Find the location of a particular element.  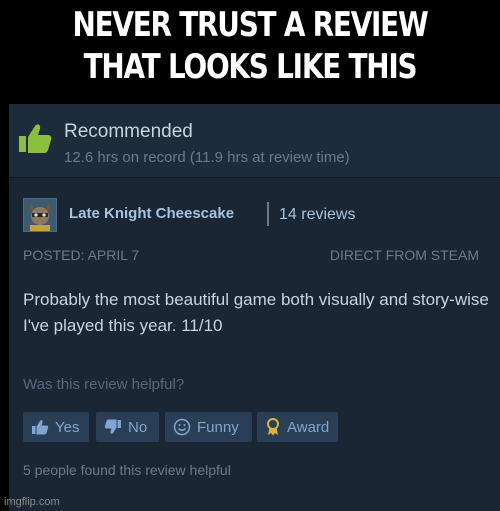

avatar is located at coordinates (40, 215).